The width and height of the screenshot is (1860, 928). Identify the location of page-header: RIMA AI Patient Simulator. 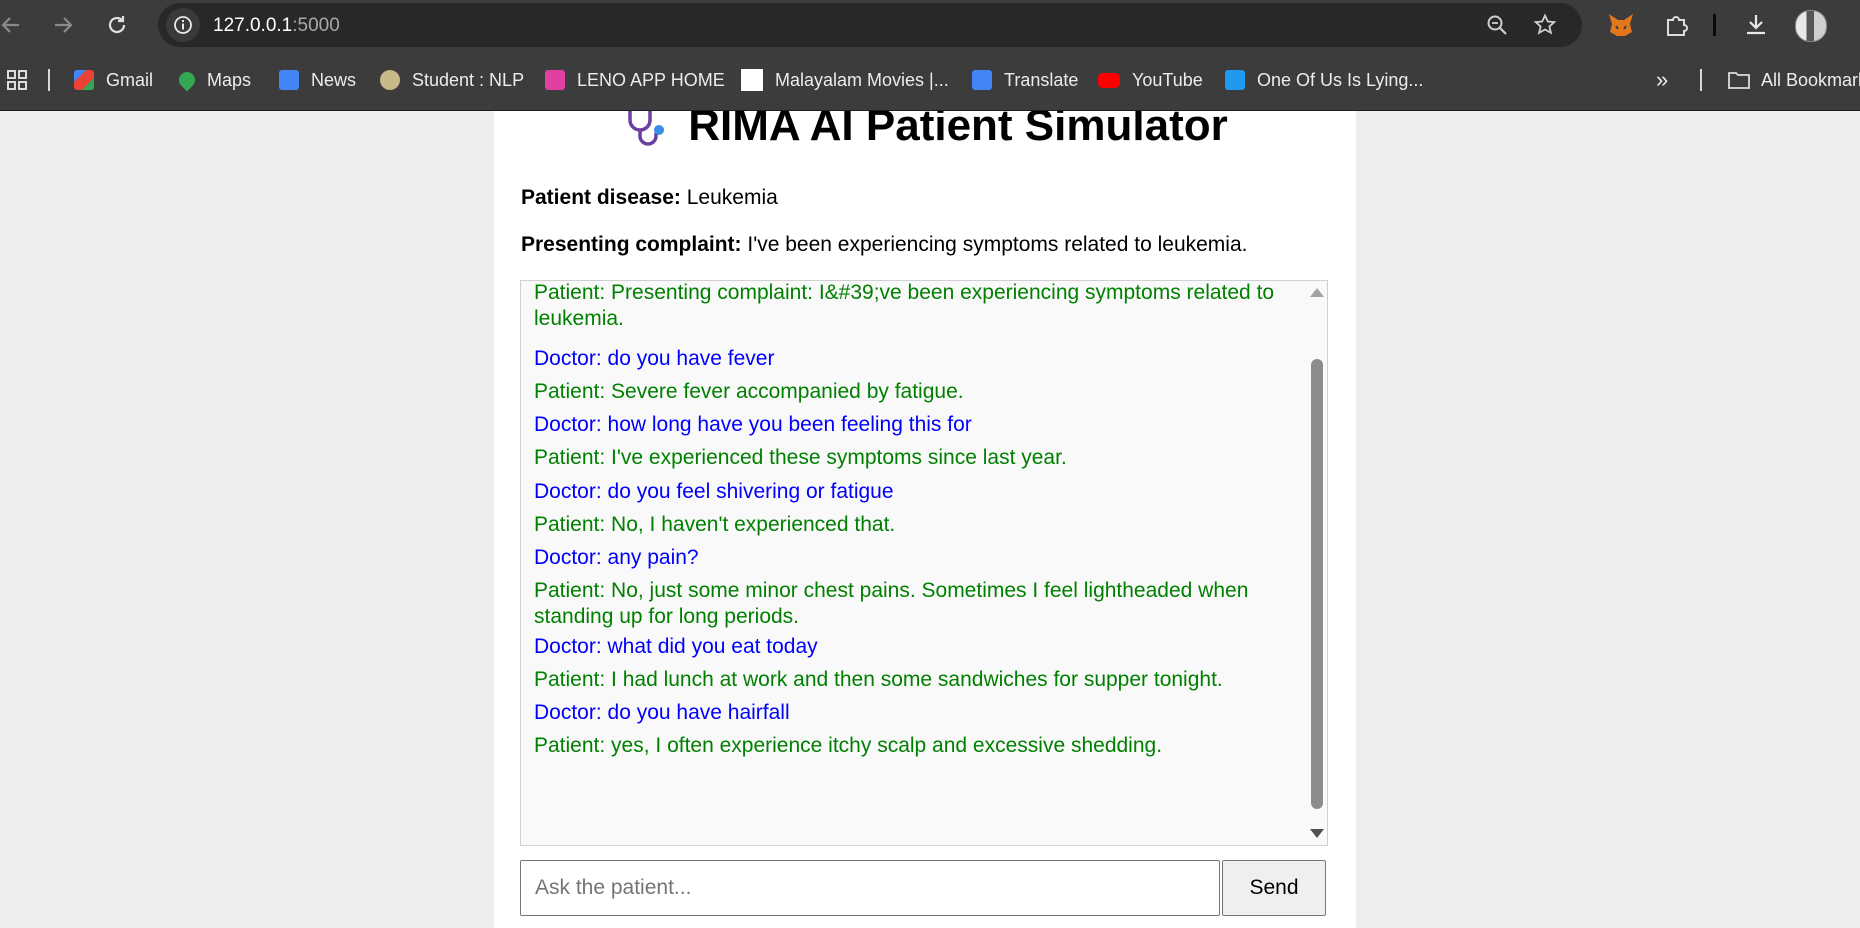
(925, 130).